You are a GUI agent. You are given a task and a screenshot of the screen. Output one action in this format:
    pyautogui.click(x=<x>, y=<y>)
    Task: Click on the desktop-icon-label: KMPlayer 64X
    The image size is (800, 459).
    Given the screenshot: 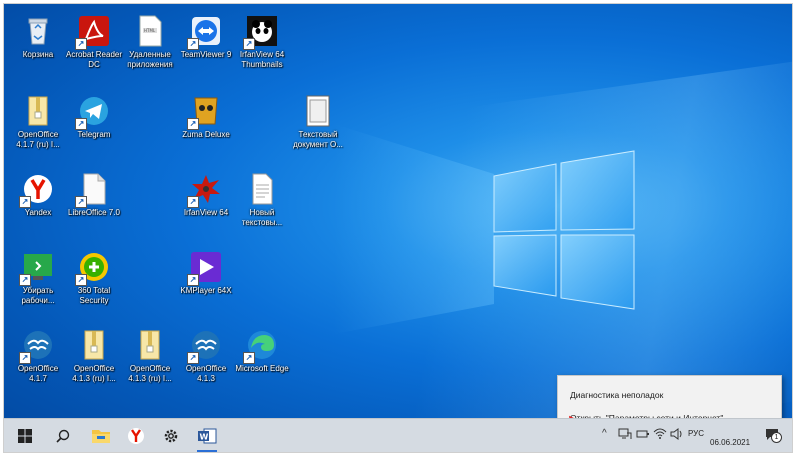 What is the action you would take?
    pyautogui.click(x=206, y=290)
    